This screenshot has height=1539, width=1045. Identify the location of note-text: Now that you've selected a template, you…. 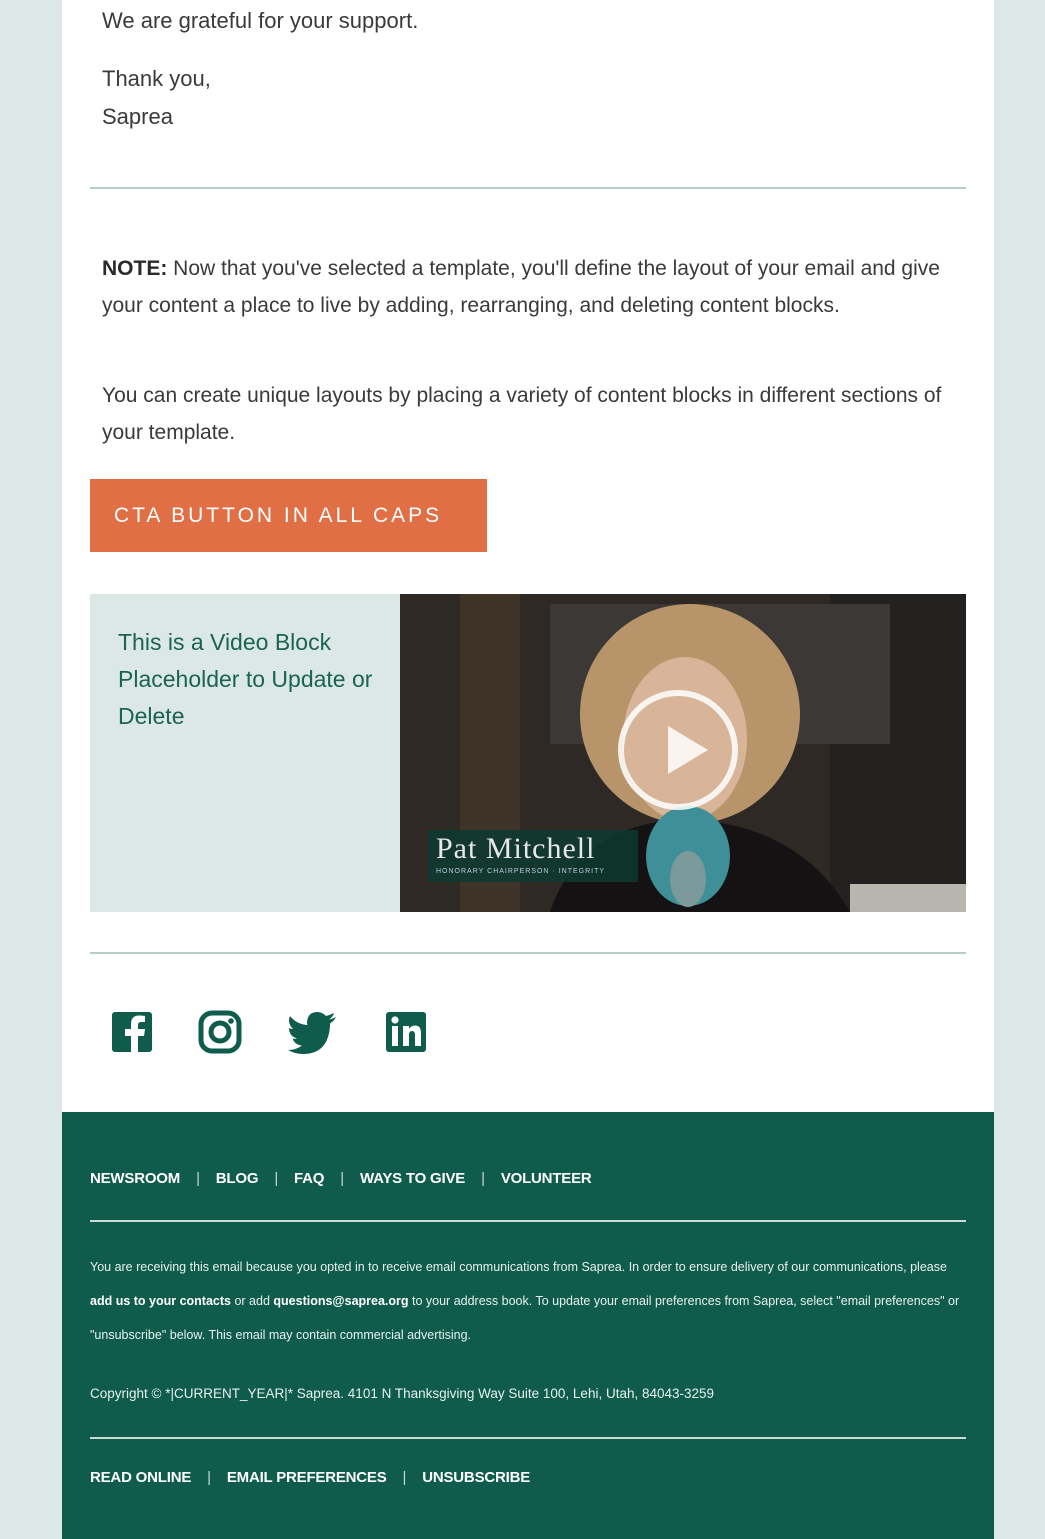
(521, 287).